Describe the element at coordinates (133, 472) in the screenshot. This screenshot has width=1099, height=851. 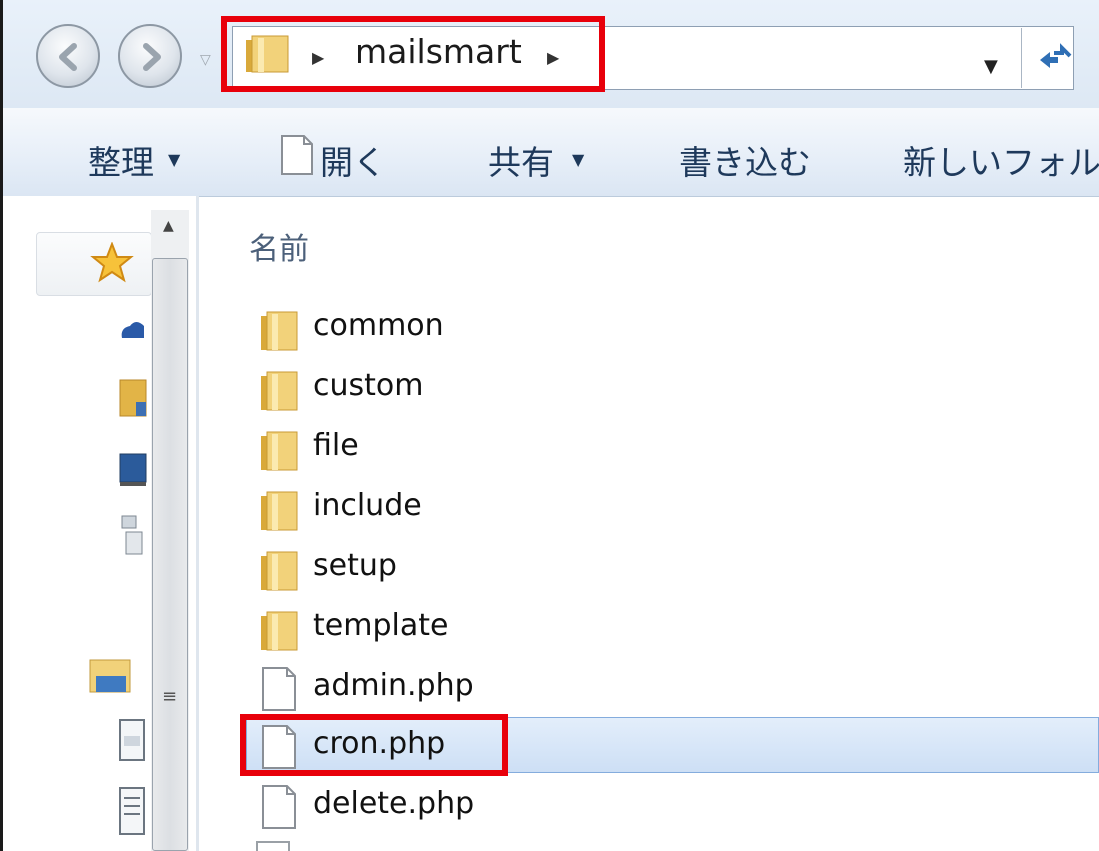
I see `desktop-icon` at that location.